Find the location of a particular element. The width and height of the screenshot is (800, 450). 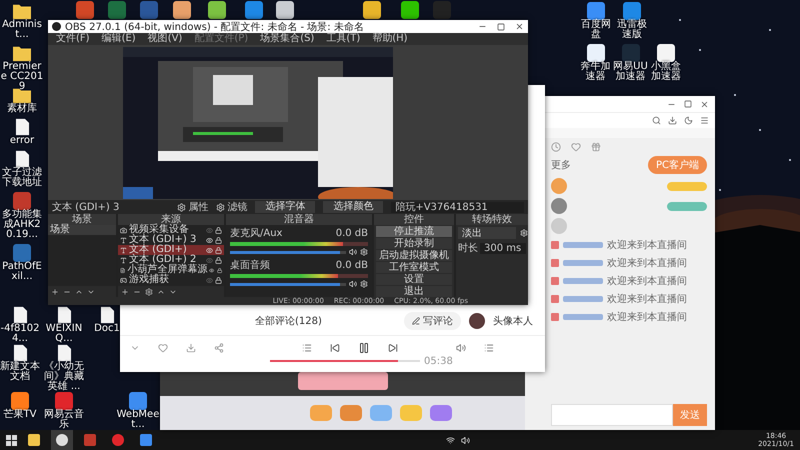

taskbar-button is located at coordinates (62, 440).